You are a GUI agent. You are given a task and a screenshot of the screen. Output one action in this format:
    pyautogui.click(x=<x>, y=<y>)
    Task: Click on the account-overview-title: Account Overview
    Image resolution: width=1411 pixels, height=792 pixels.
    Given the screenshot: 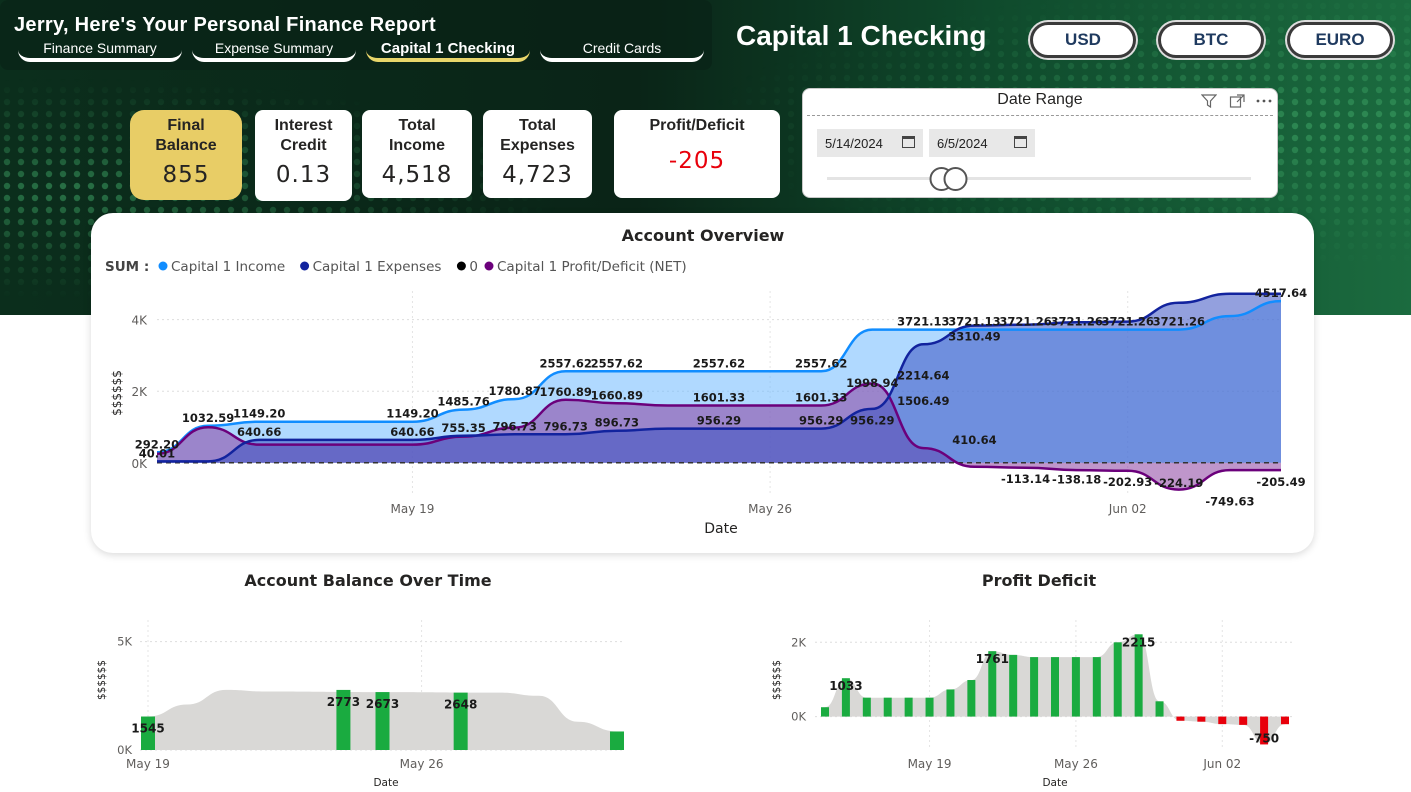 What is the action you would take?
    pyautogui.click(x=703, y=235)
    